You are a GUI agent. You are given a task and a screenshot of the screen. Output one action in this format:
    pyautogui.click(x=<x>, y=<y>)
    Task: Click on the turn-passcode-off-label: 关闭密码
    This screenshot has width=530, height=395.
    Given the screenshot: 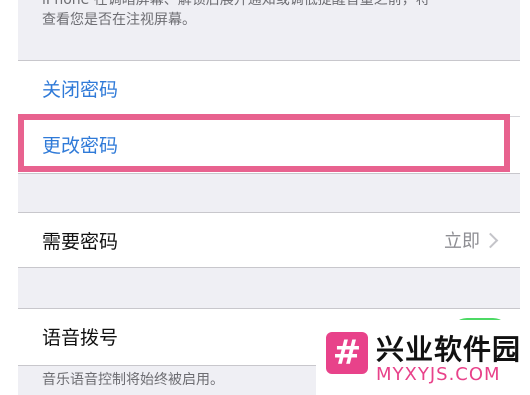 What is the action you would take?
    pyautogui.click(x=80, y=89)
    